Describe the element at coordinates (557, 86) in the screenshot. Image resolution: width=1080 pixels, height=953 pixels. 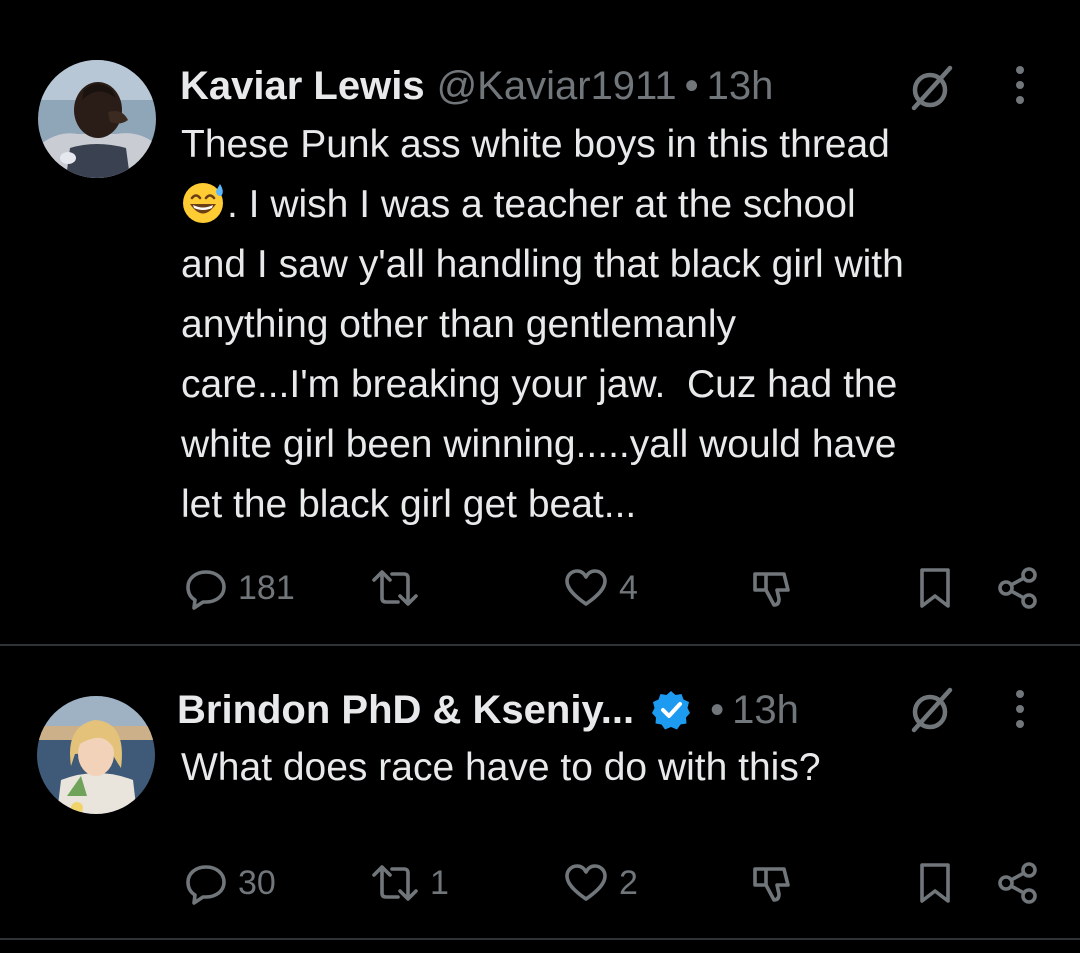
I see `author-handle: @Kaviar1911` at that location.